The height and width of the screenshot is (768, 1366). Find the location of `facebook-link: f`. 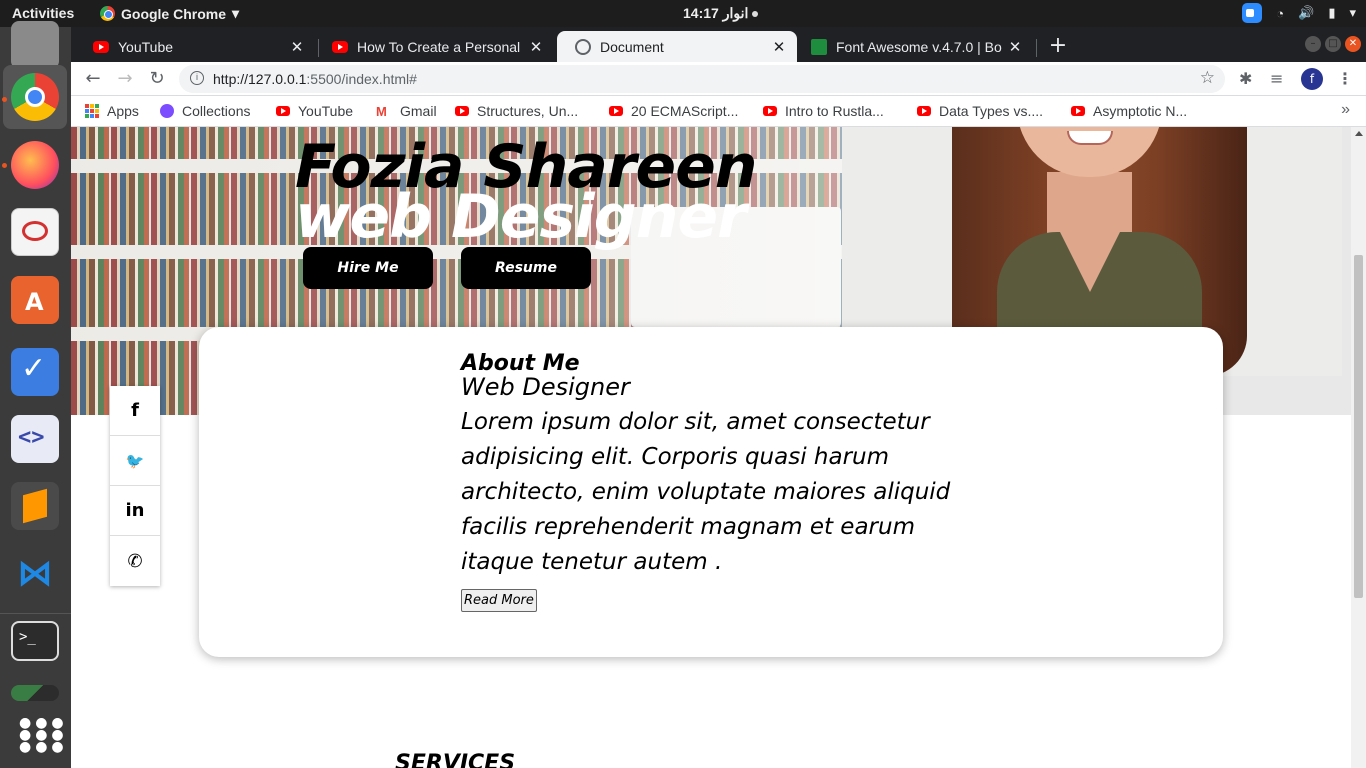

facebook-link: f is located at coordinates (135, 411).